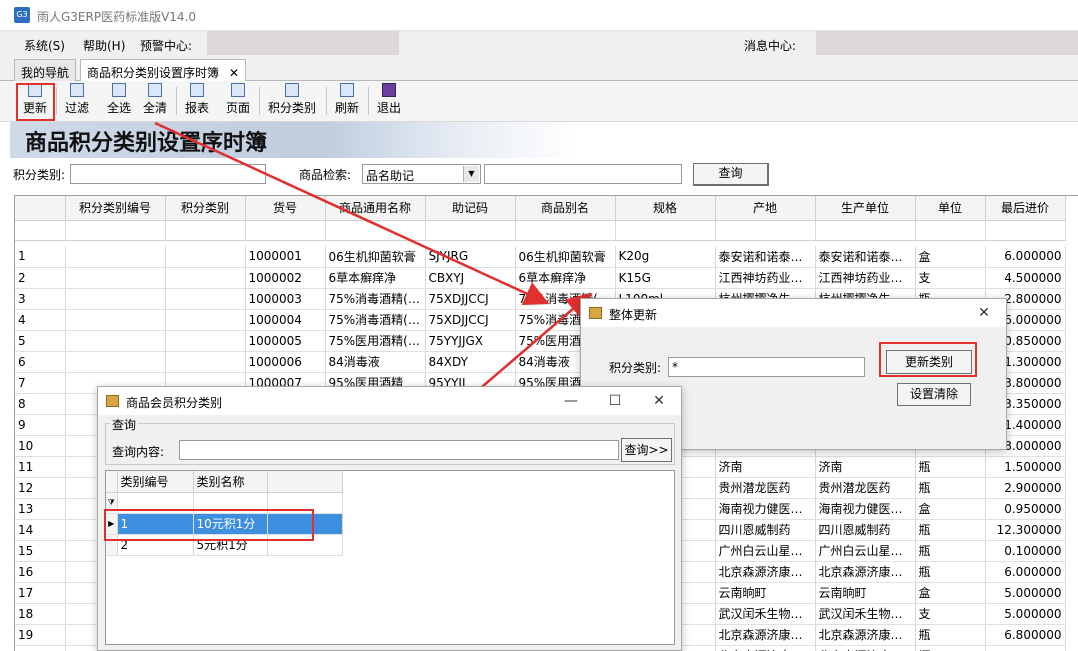 Image resolution: width=1078 pixels, height=651 pixels. Describe the element at coordinates (77, 101) in the screenshot. I see `filter-button: 过滤` at that location.